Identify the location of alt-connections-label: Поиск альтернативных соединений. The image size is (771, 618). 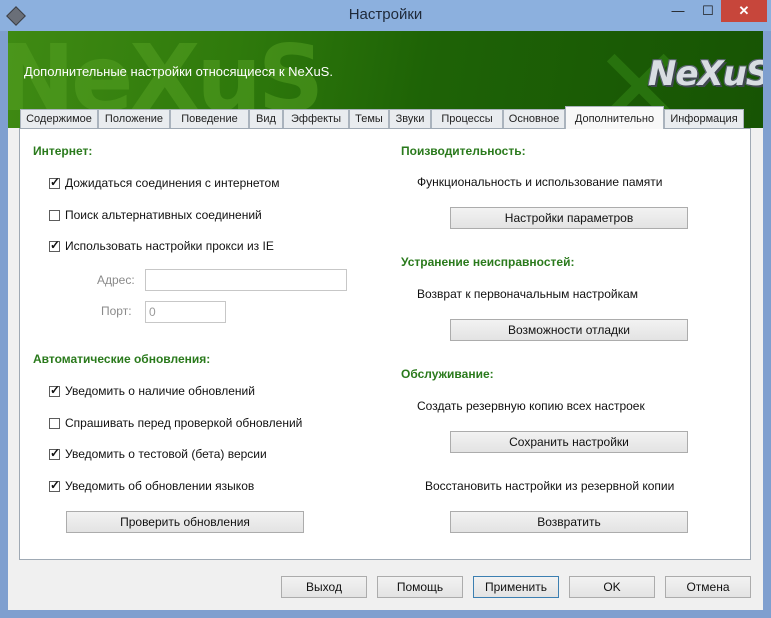
(163, 215).